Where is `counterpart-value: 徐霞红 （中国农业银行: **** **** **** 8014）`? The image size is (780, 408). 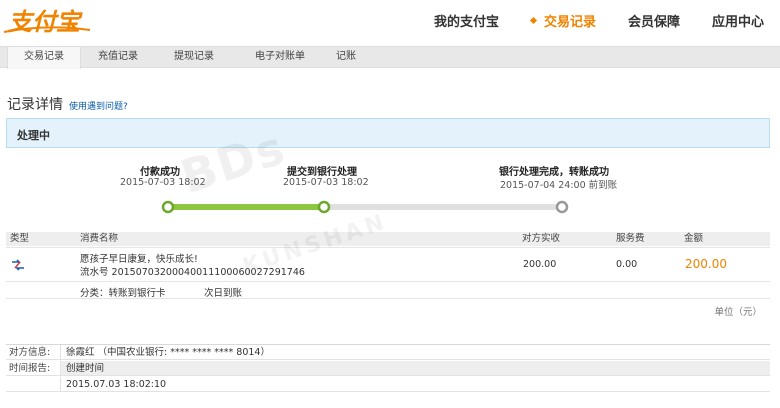 counterpart-value: 徐霞红 （中国农业银行: **** **** **** 8014） is located at coordinates (168, 352).